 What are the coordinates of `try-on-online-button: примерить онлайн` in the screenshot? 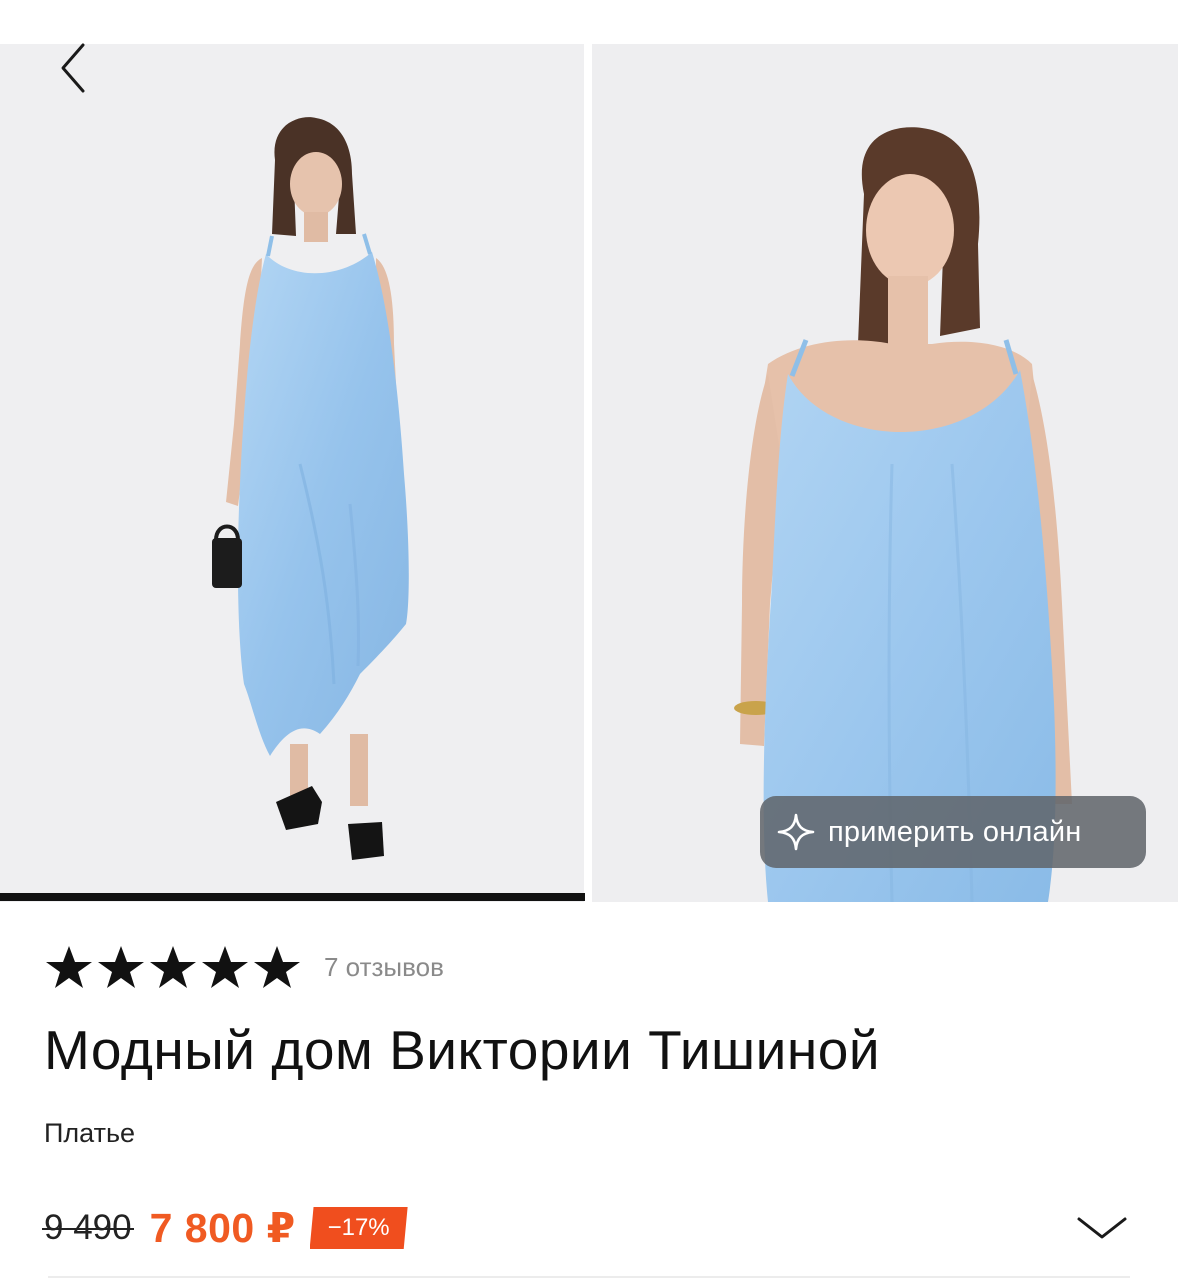 It's located at (953, 832).